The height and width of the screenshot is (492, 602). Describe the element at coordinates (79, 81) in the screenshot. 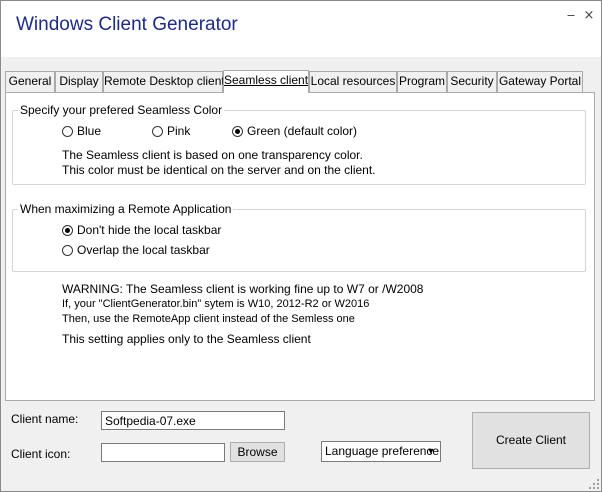

I see `tab-display: Display` at that location.